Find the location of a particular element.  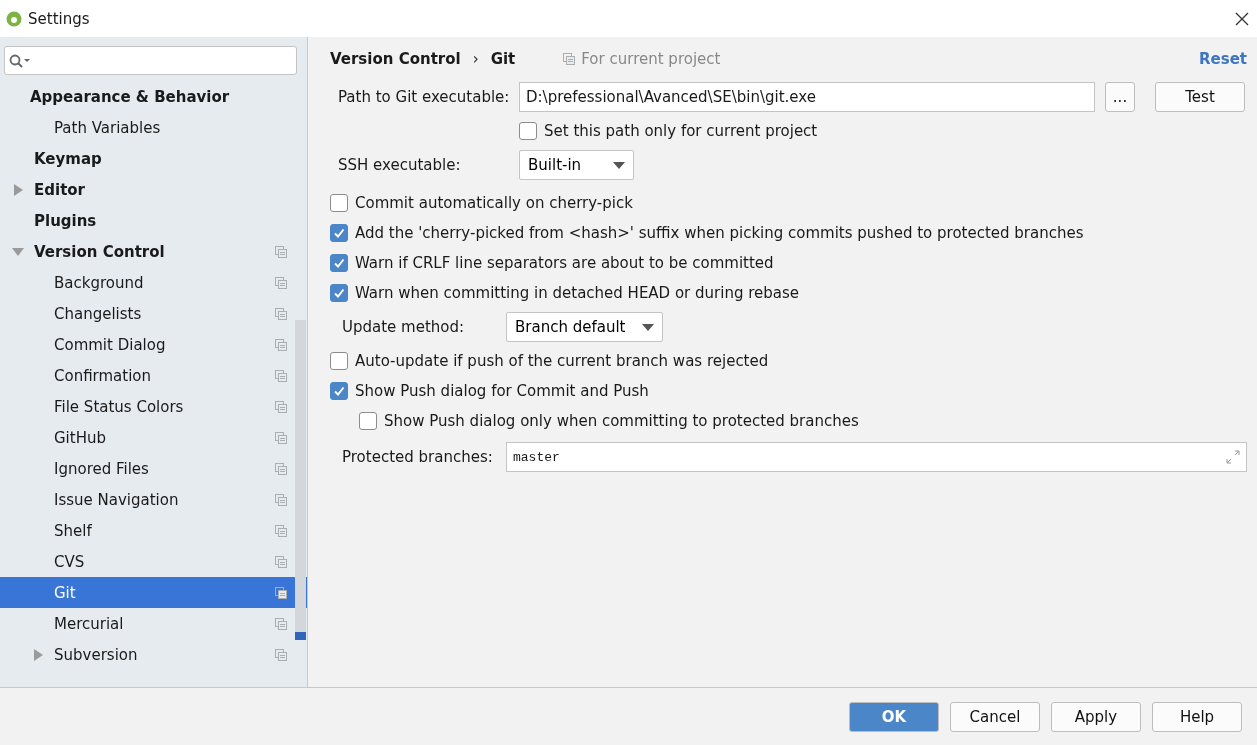

field-label: Update method: is located at coordinates (404, 327).